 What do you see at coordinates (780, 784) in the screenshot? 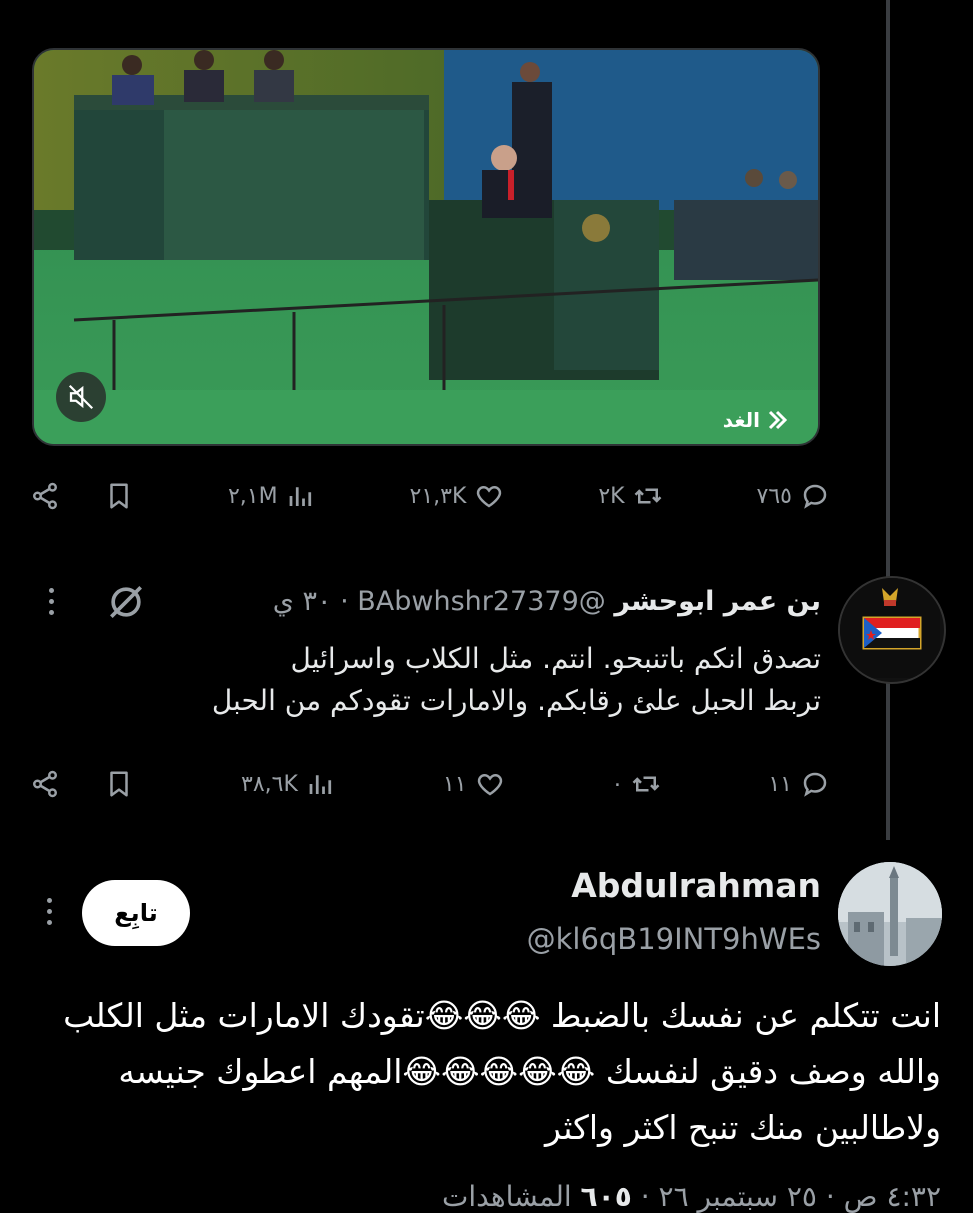
I see `reply-count: ١١` at bounding box center [780, 784].